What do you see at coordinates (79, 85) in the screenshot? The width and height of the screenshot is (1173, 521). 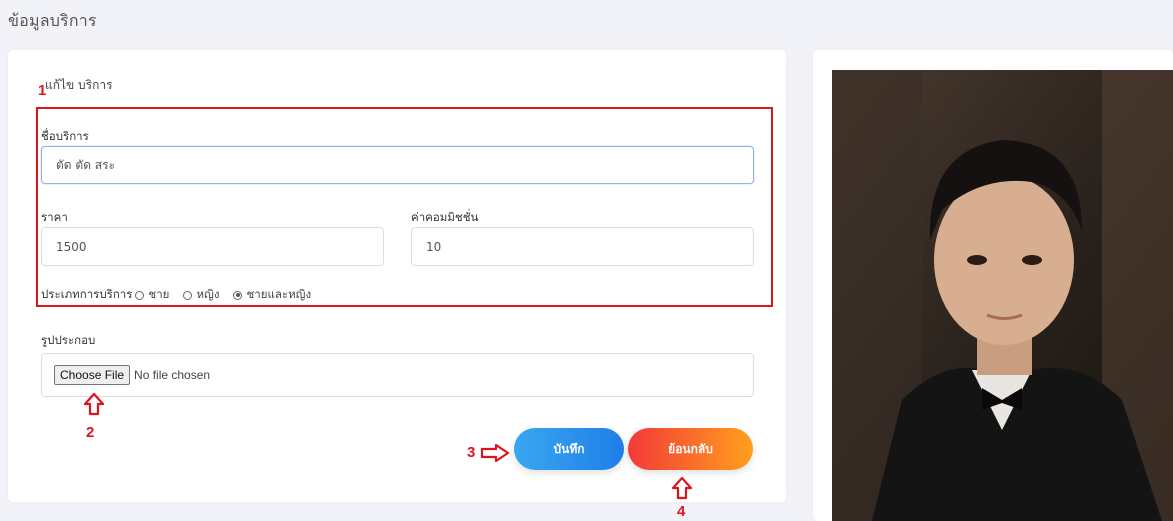 I see `form-heading: แก้ไข บริการ` at bounding box center [79, 85].